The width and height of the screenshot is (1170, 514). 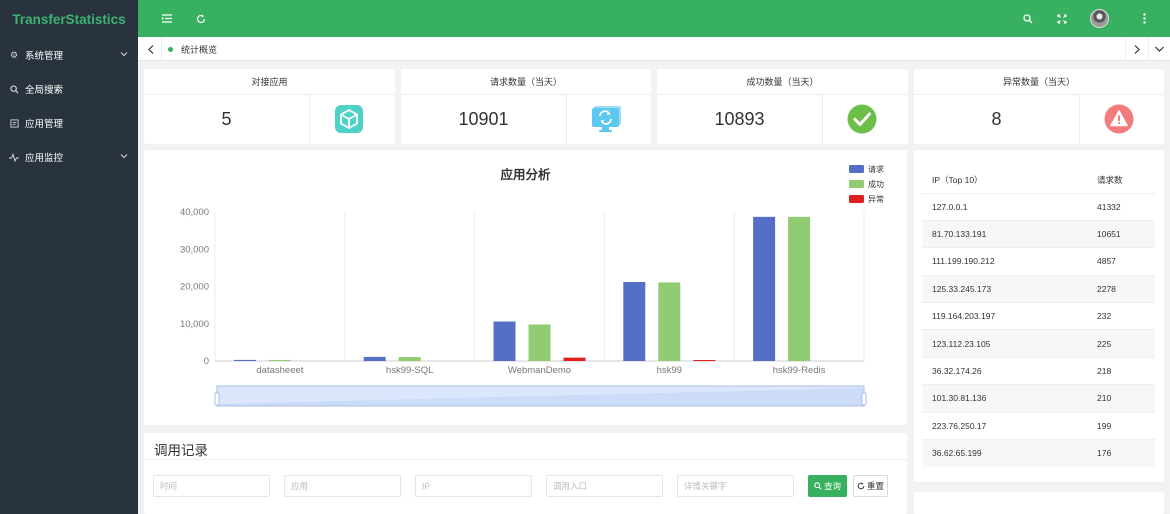 I want to click on sidebar-item-monitor: 应用监控, so click(x=69, y=157).